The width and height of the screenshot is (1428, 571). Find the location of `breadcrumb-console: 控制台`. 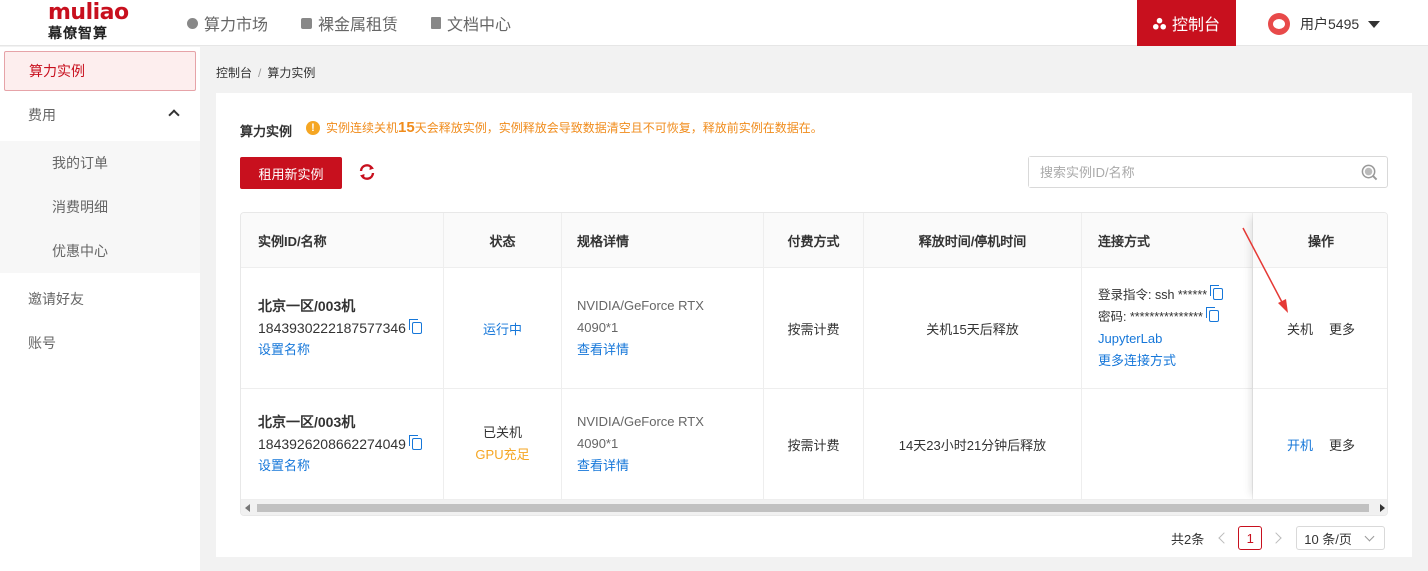

breadcrumb-console: 控制台 is located at coordinates (234, 73).